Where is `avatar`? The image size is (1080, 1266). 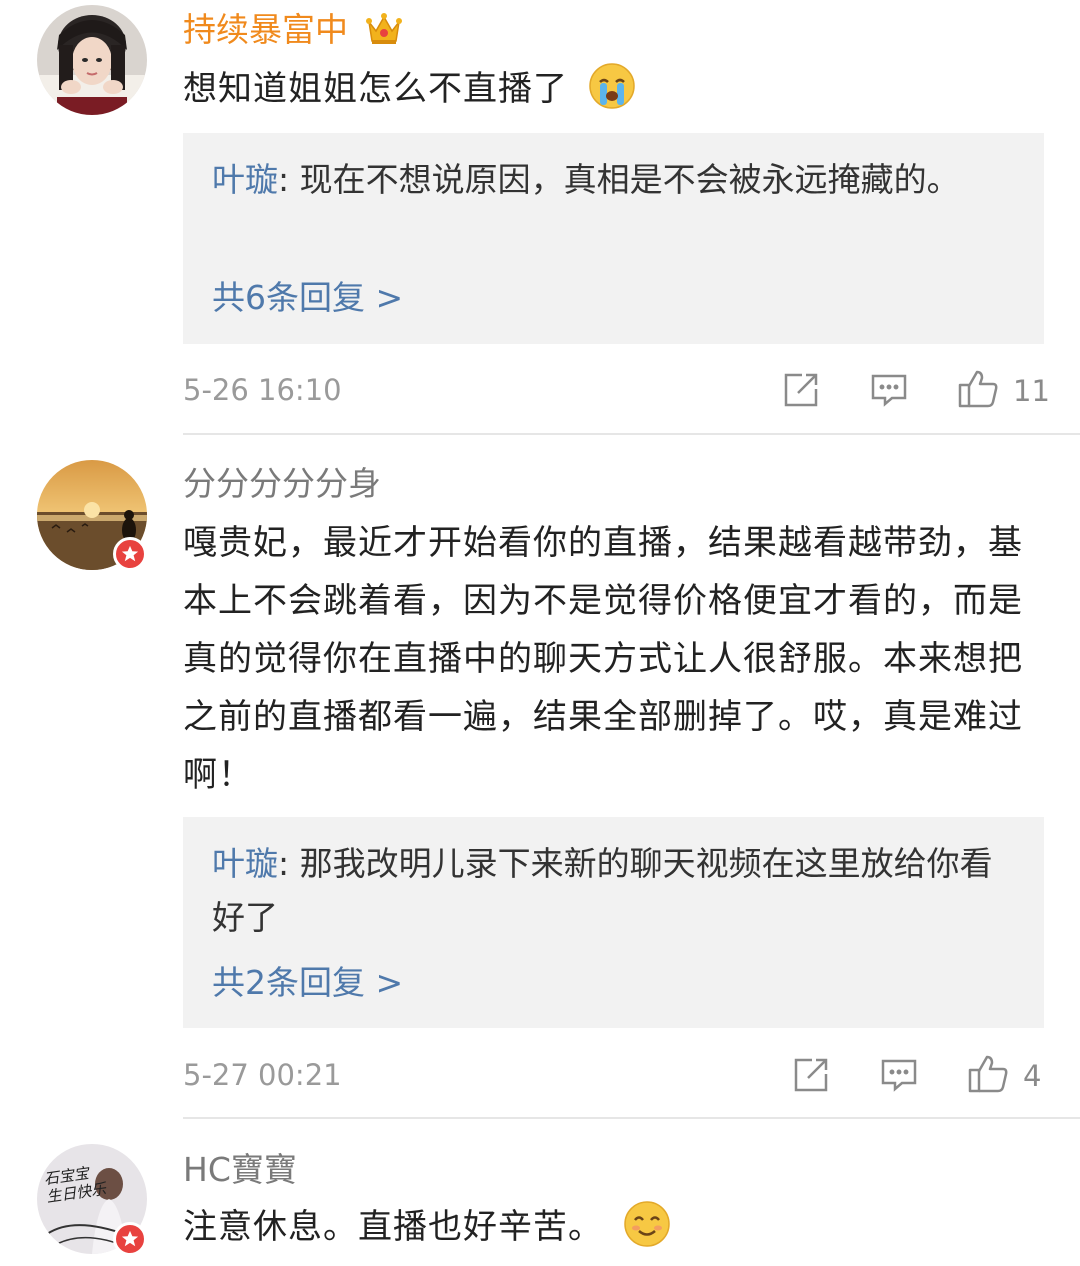
avatar is located at coordinates (92, 60).